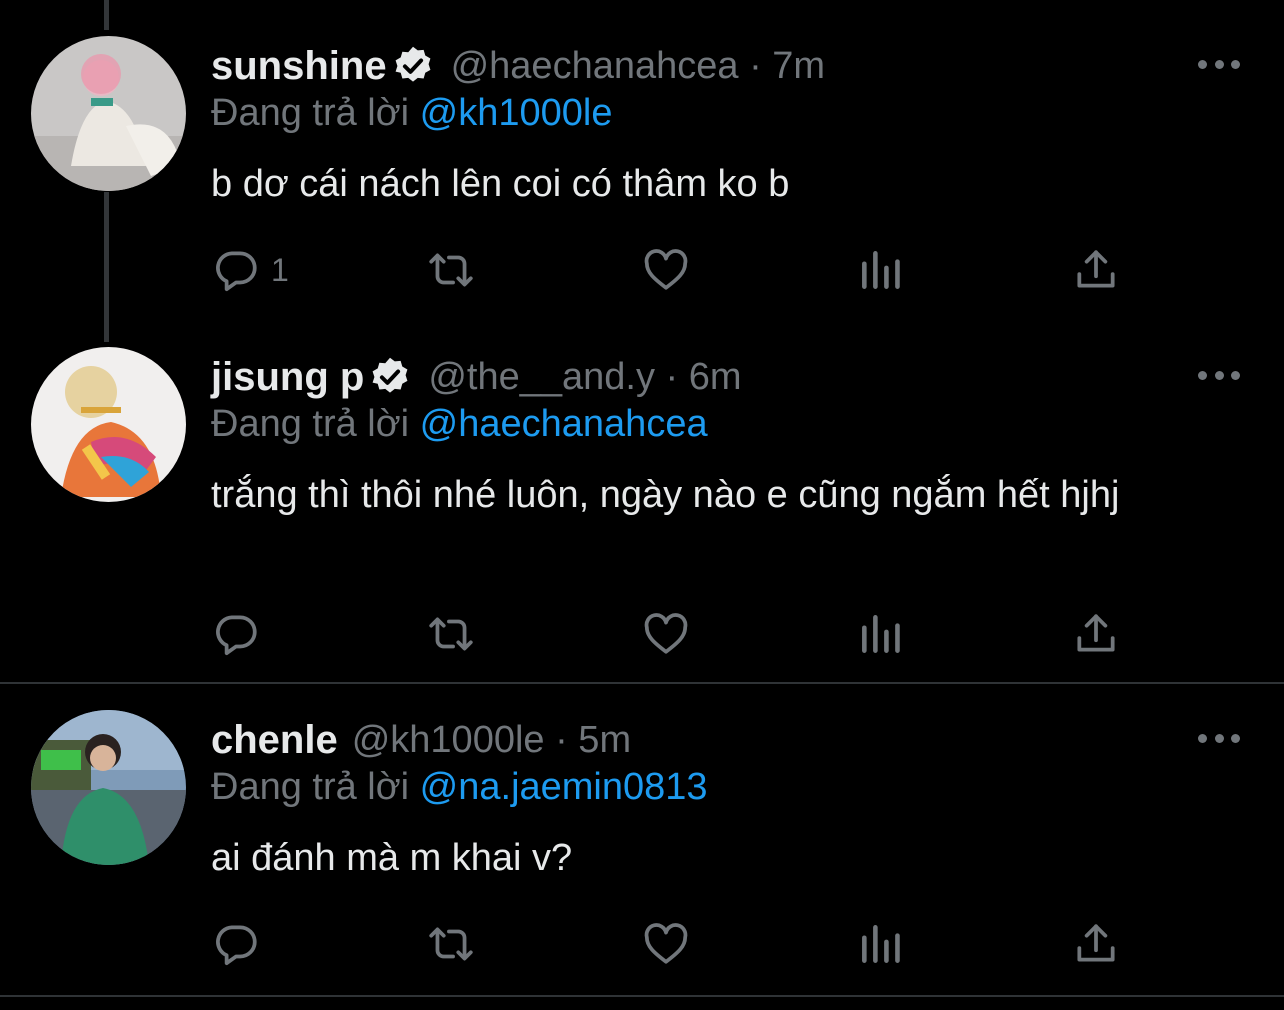  I want to click on display-name: jisung p, so click(287, 377).